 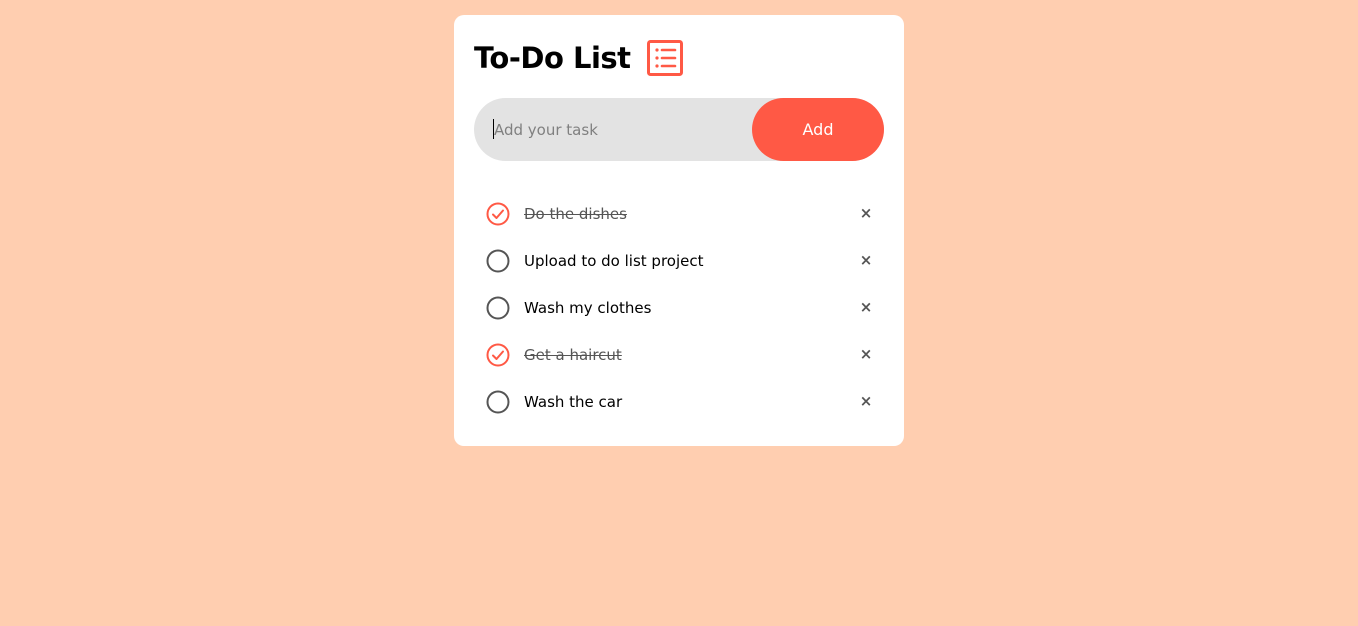 I want to click on header: To-Do List, so click(x=578, y=58).